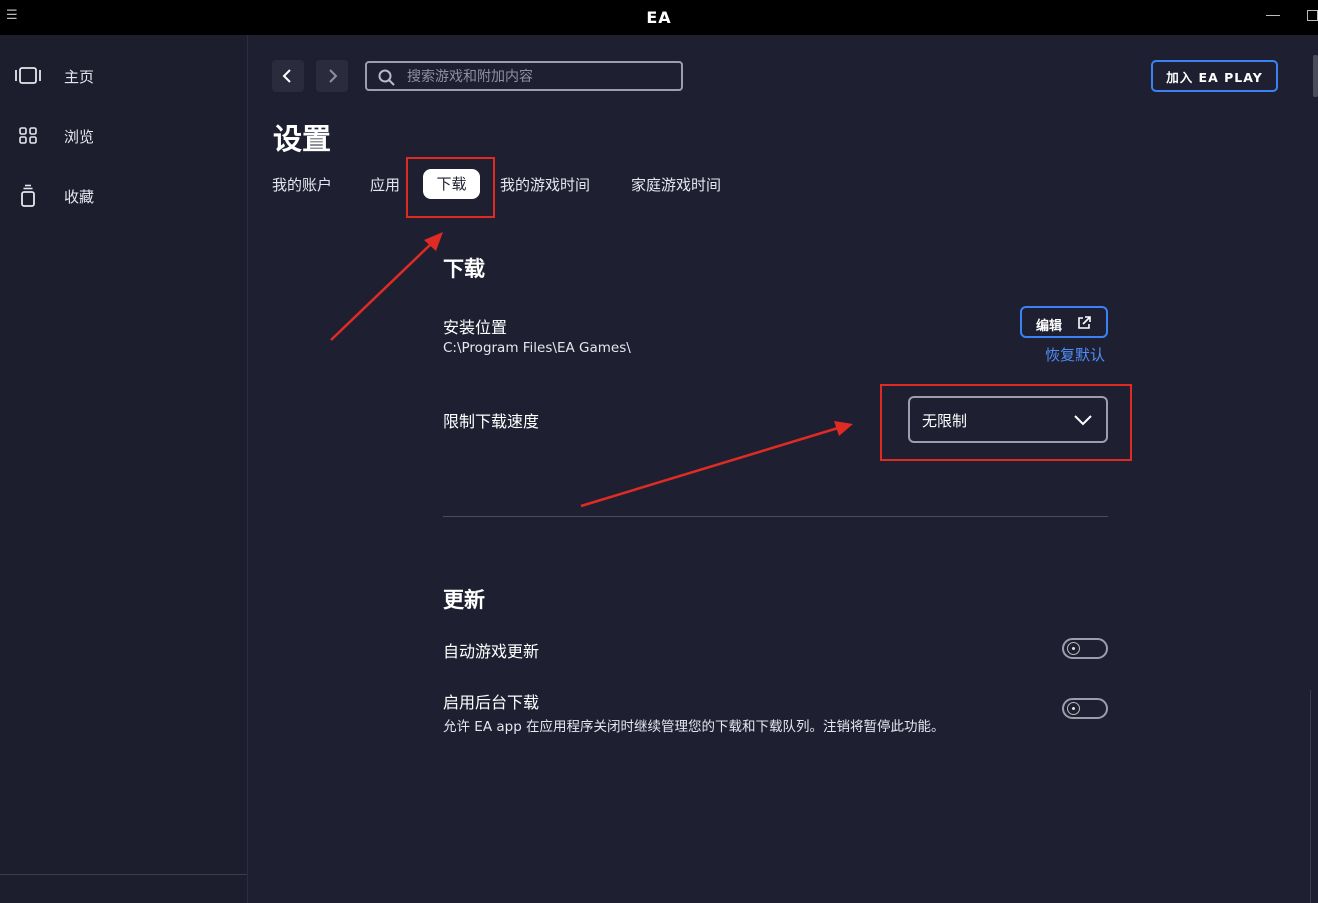 This screenshot has width=1318, height=903. Describe the element at coordinates (1310, 796) in the screenshot. I see `scrollbar-track` at that location.